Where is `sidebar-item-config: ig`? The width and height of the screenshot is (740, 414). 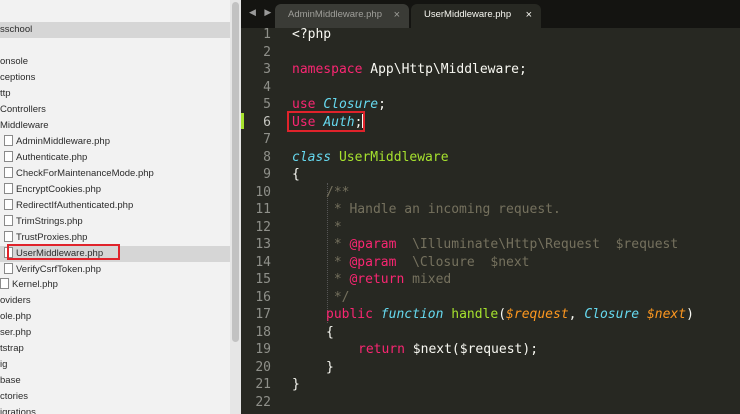 sidebar-item-config: ig is located at coordinates (3, 365).